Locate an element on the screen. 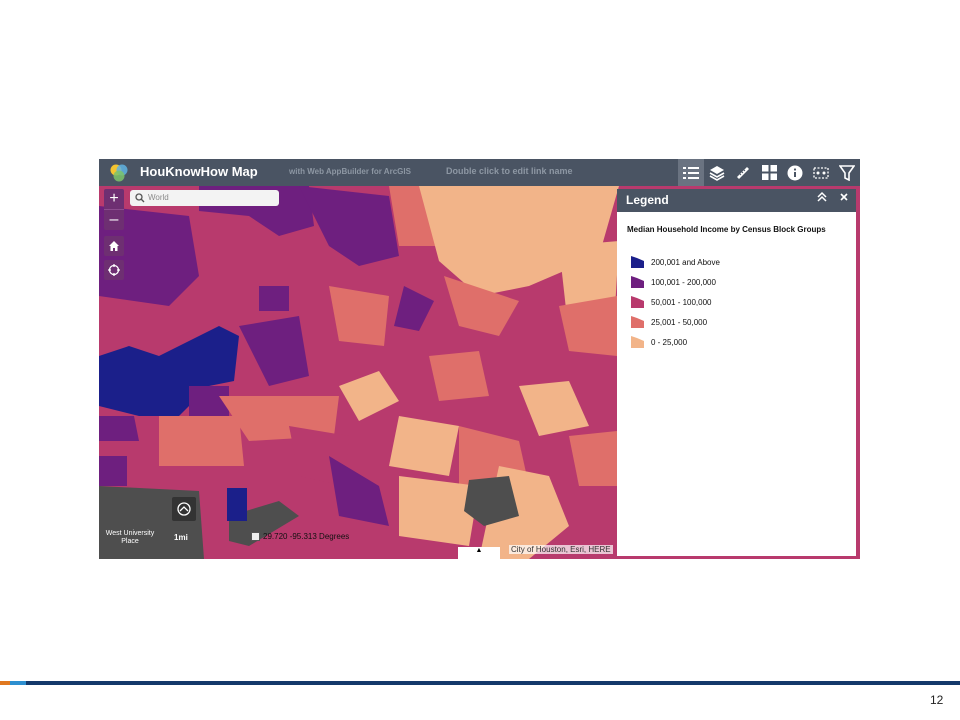 Image resolution: width=960 pixels, height=720 pixels. home-button is located at coordinates (114, 246).